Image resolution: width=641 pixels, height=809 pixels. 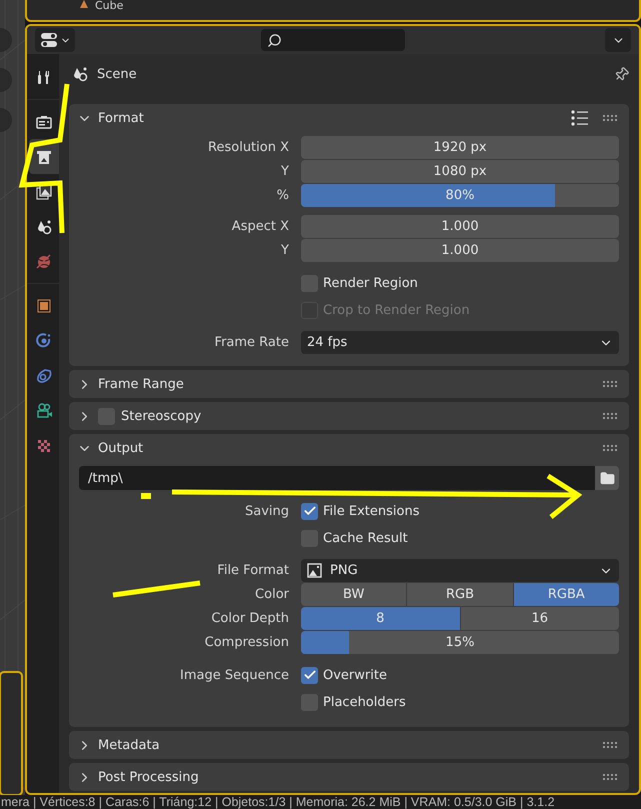 I want to click on folder-button, so click(x=607, y=478).